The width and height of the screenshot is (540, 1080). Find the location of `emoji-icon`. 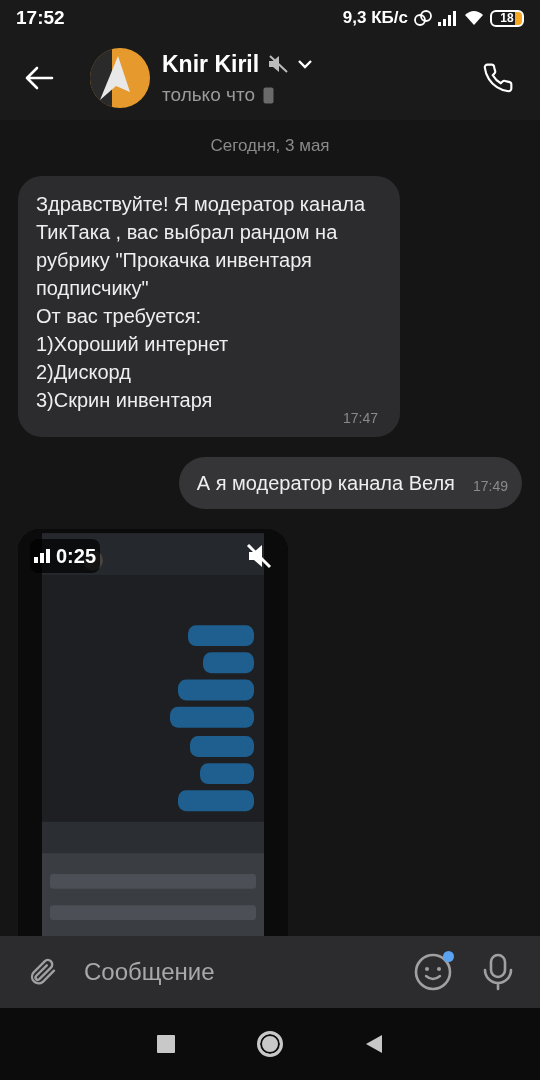

emoji-icon is located at coordinates (433, 972).